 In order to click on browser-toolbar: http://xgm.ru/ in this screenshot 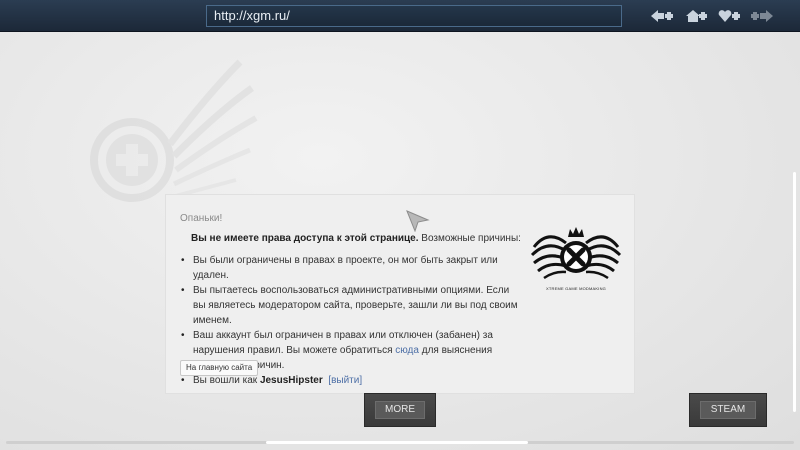, I will do `click(400, 16)`.